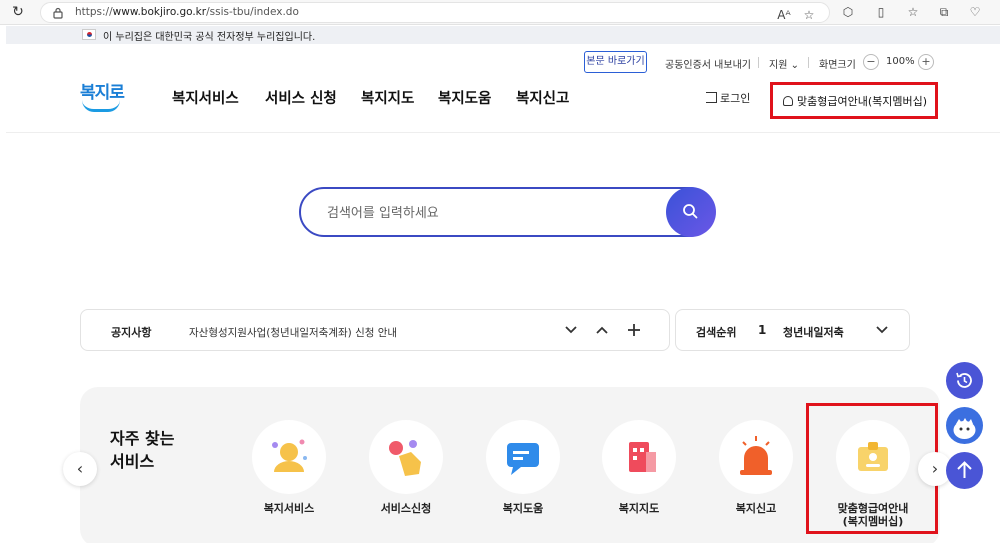 This screenshot has height=543, width=1000. What do you see at coordinates (642, 457) in the screenshot?
I see `map-icon` at bounding box center [642, 457].